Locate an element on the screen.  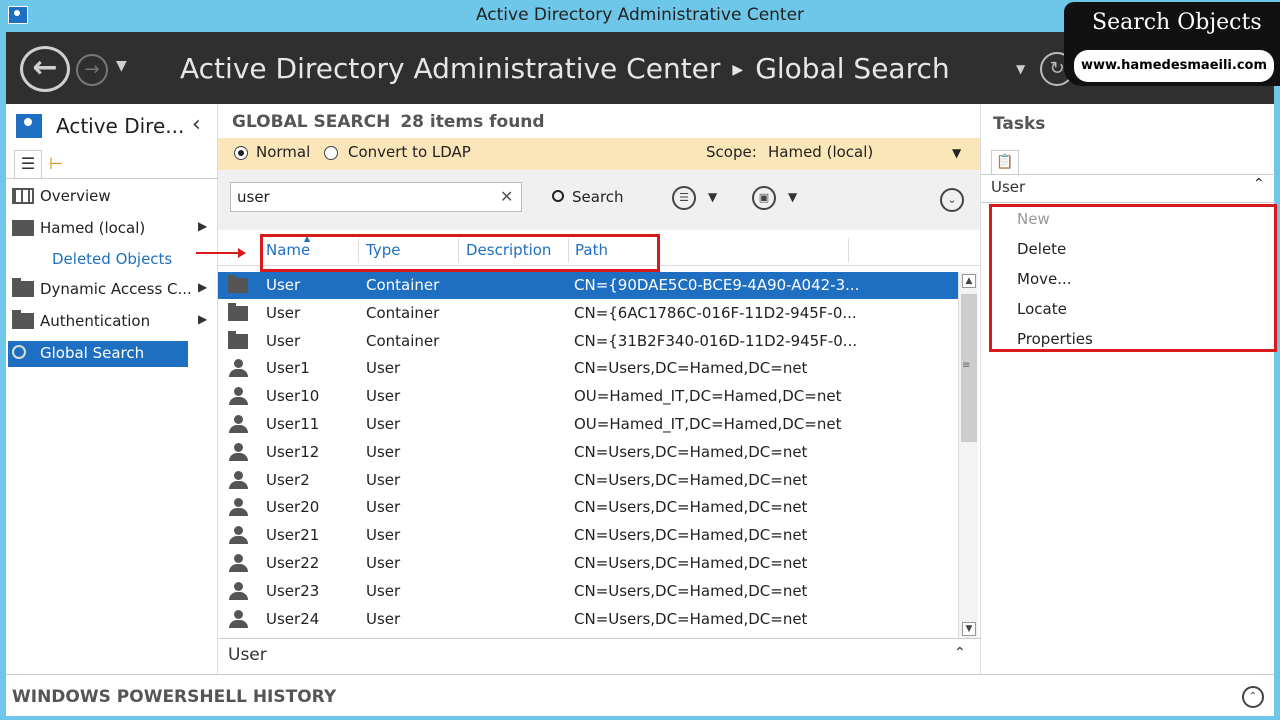
table-row: User22 User CN=Users,DC=Hamed,DC=net is located at coordinates (588, 563).